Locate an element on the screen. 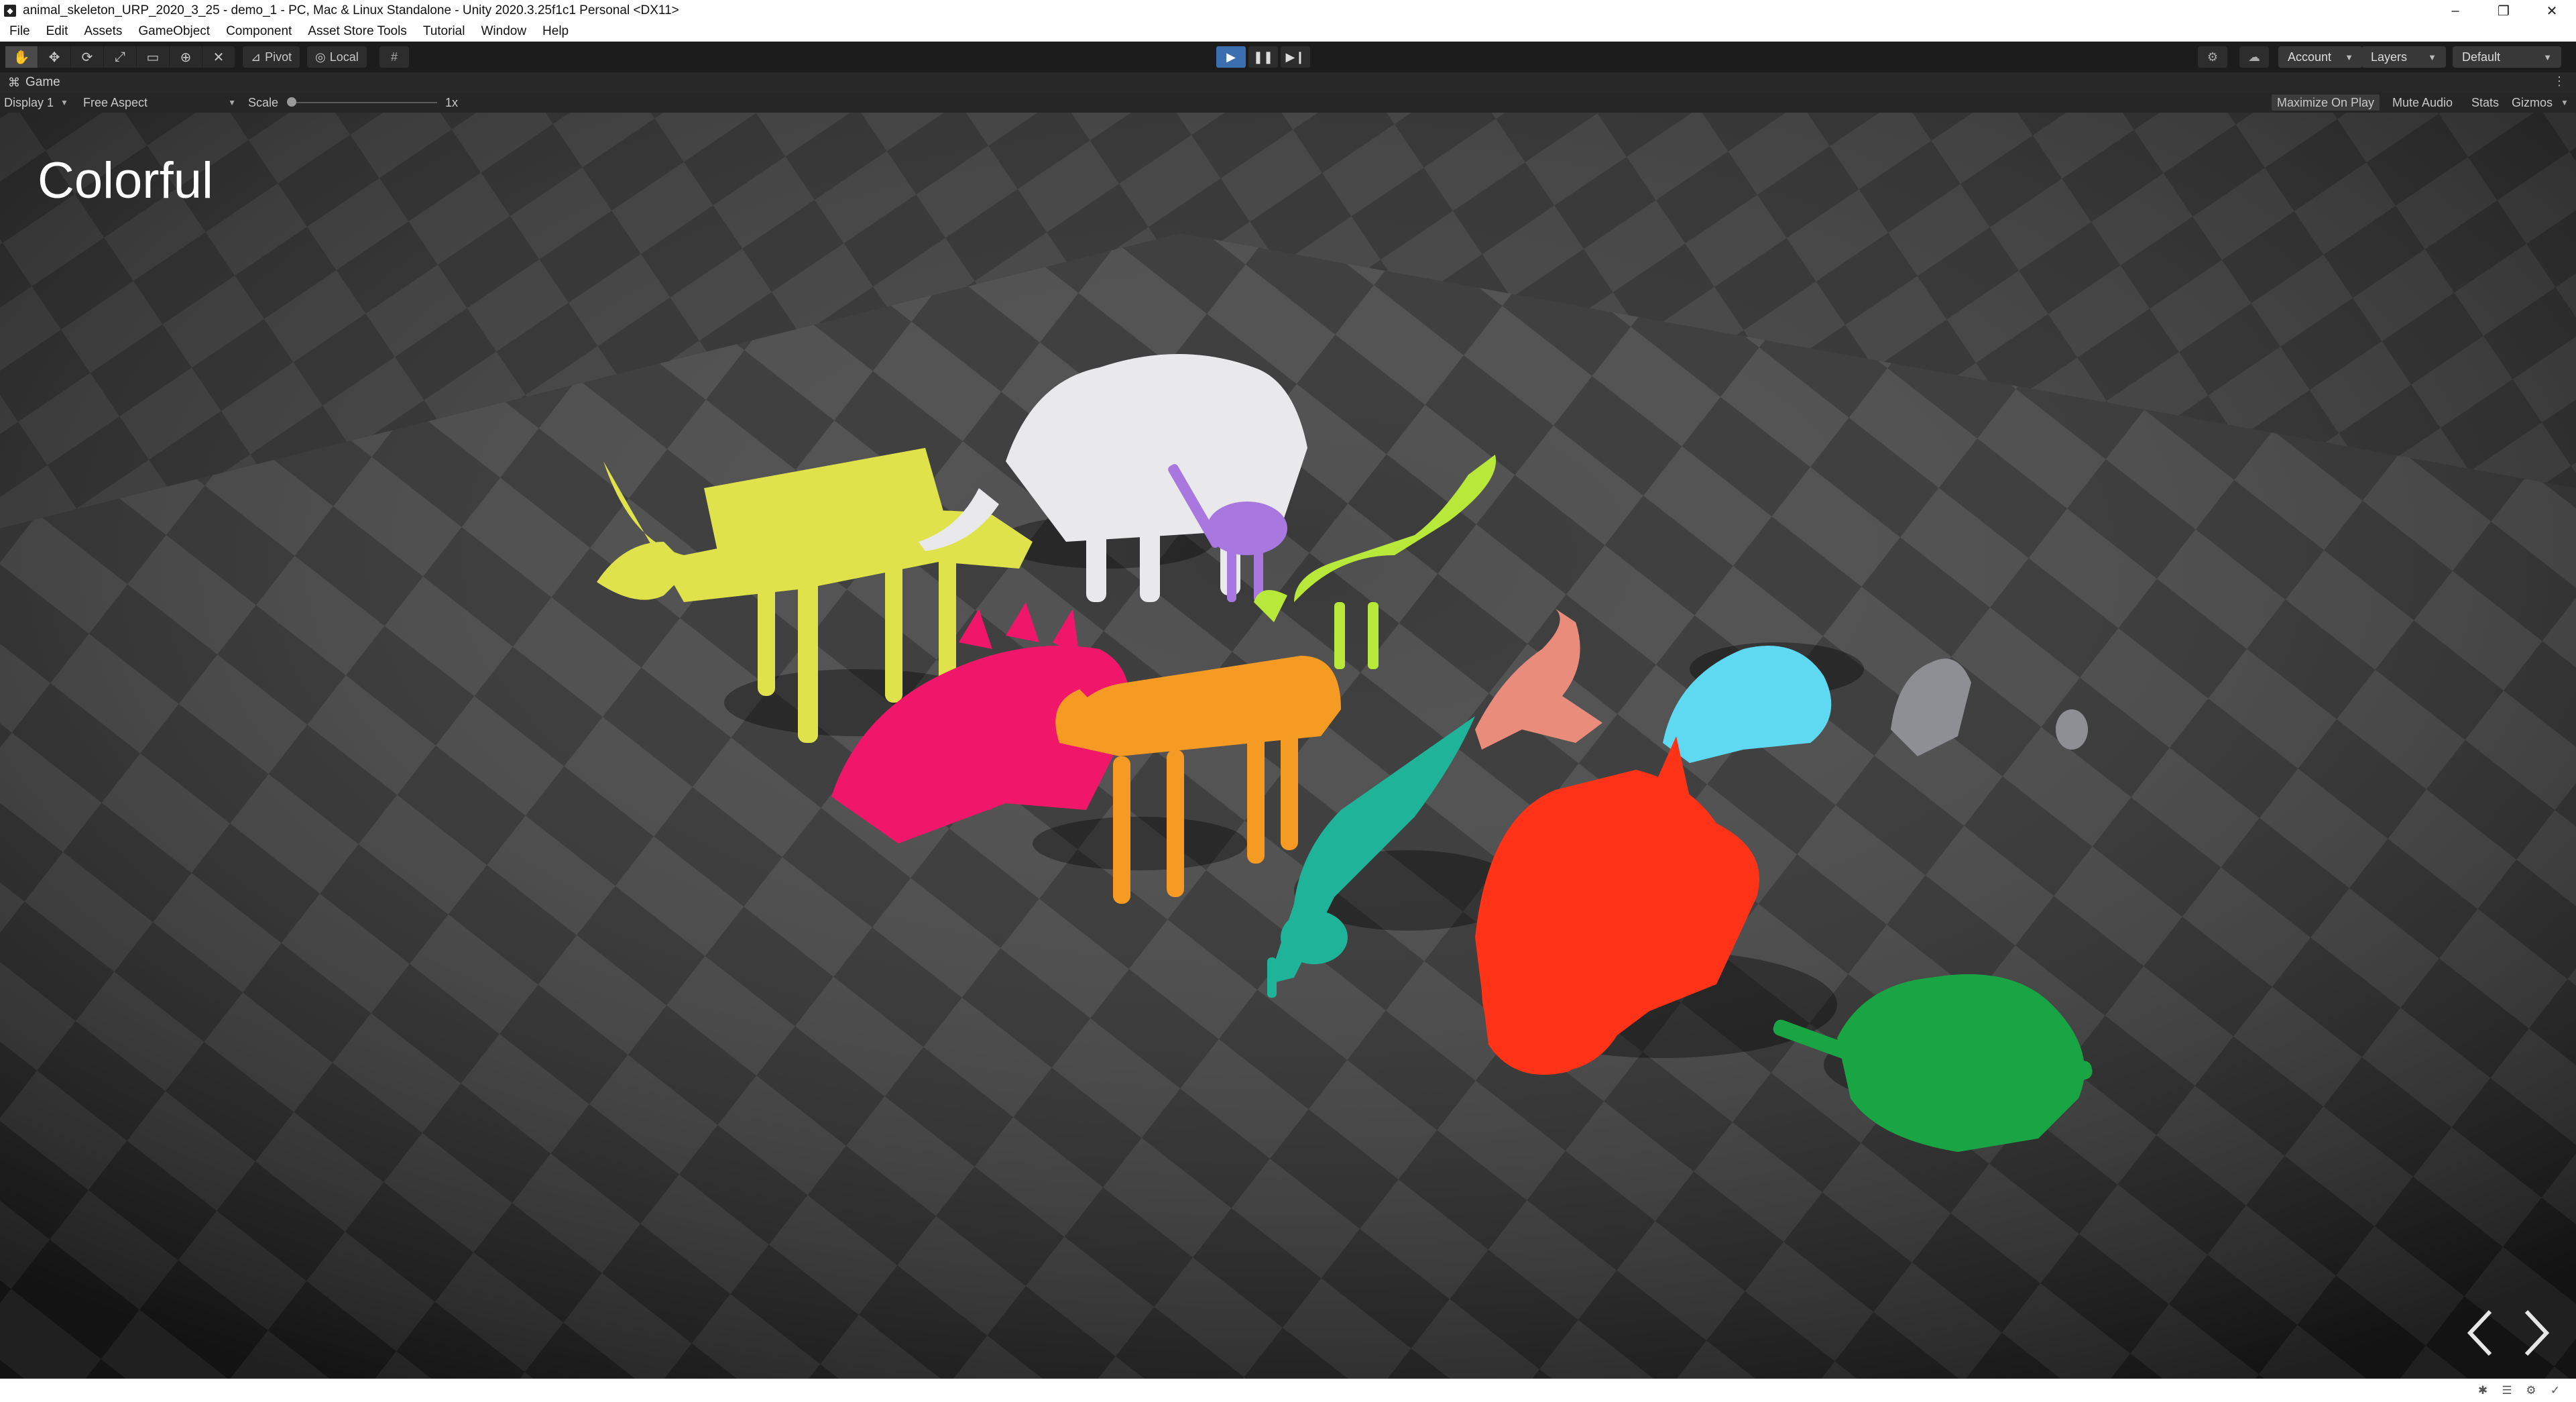 The image size is (2576, 1402). rect-tool-icon: ▭ is located at coordinates (153, 57).